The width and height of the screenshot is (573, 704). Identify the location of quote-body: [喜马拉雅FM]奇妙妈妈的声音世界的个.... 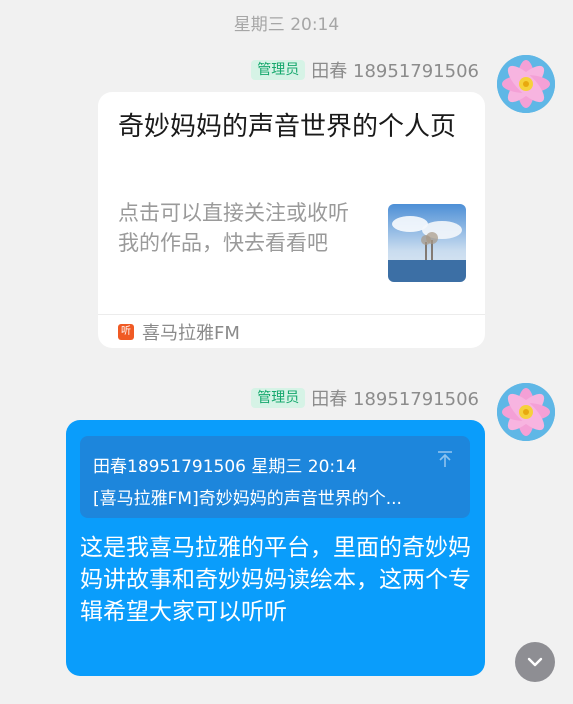
(247, 499).